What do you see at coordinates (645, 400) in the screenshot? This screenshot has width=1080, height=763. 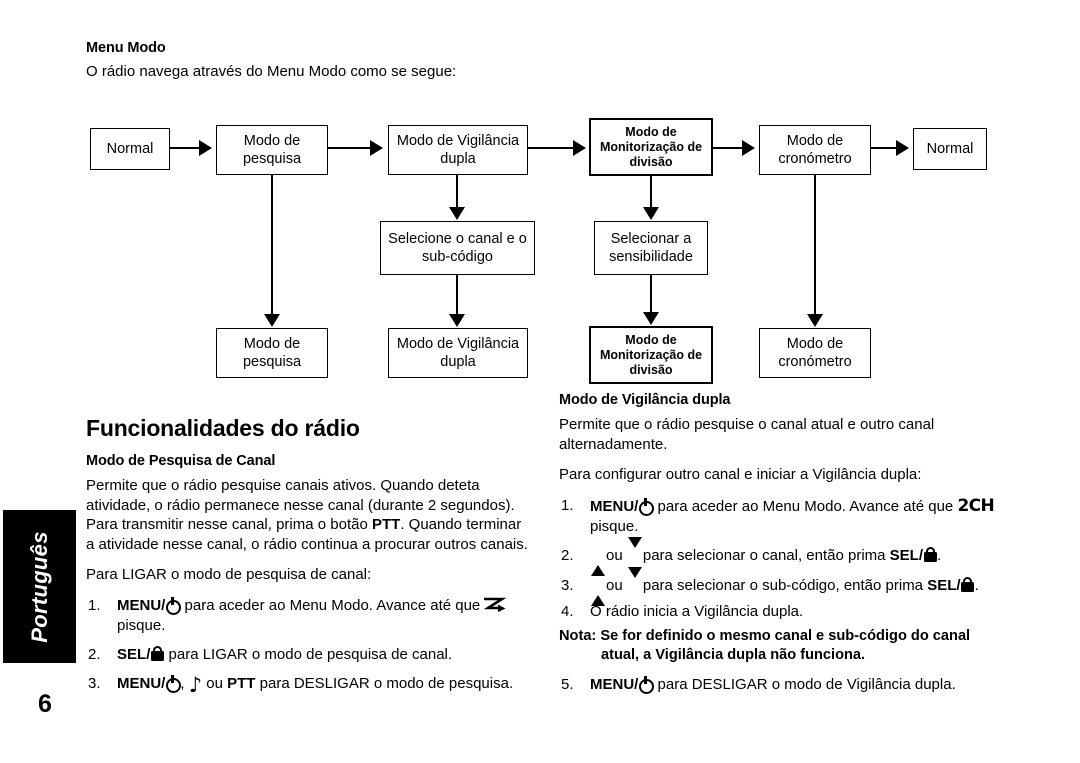 I see `subsection-title-vigilancia-dupla: Modo de Vigilância dupla` at bounding box center [645, 400].